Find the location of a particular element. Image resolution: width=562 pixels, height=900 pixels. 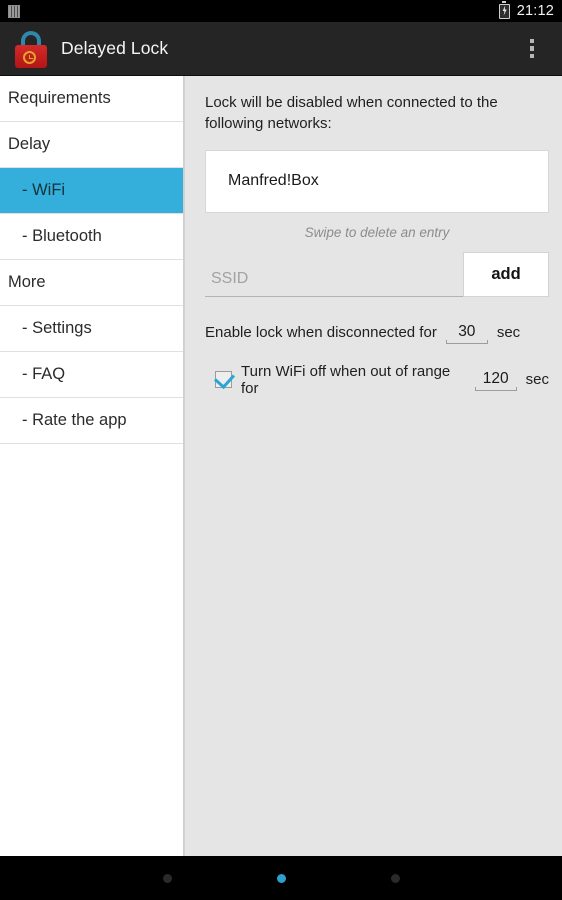

recents-button is located at coordinates (395, 878).